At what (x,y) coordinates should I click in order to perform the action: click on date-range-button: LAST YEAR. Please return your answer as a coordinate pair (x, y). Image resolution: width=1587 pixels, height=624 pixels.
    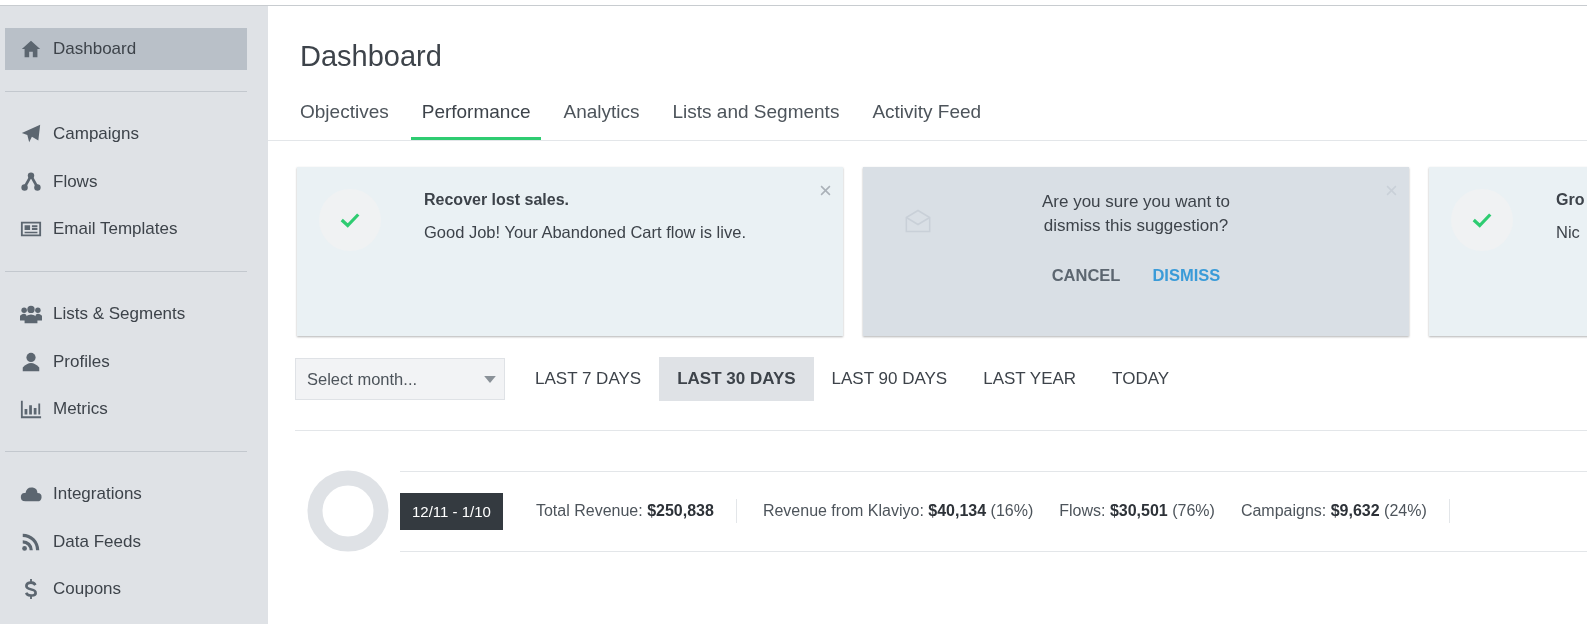
    Looking at the image, I should click on (1030, 379).